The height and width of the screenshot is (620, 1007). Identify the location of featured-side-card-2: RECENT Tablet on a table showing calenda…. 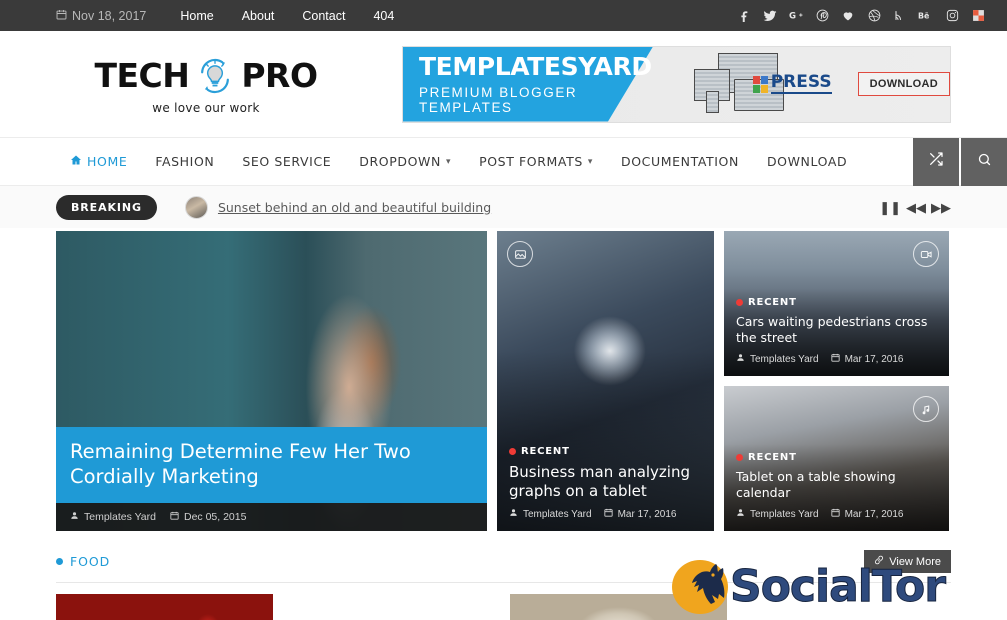
(836, 458).